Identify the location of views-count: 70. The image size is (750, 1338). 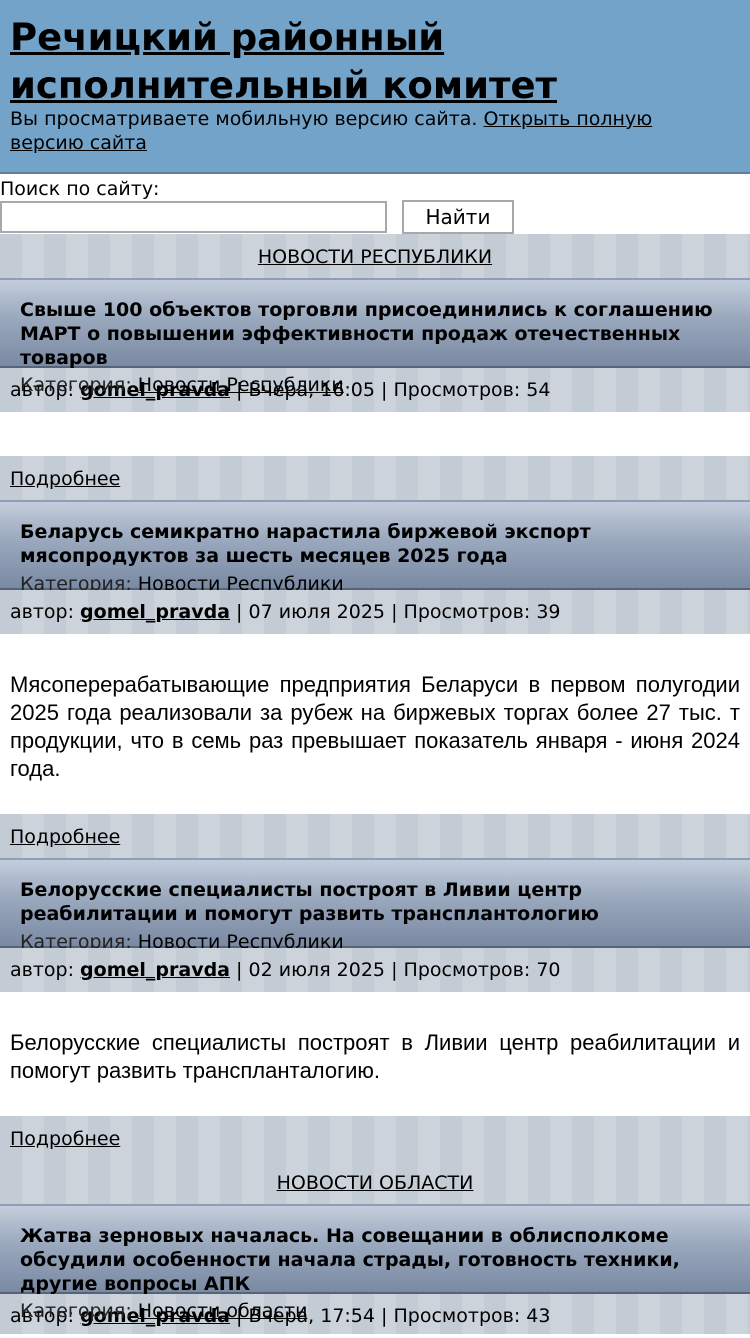
(548, 970).